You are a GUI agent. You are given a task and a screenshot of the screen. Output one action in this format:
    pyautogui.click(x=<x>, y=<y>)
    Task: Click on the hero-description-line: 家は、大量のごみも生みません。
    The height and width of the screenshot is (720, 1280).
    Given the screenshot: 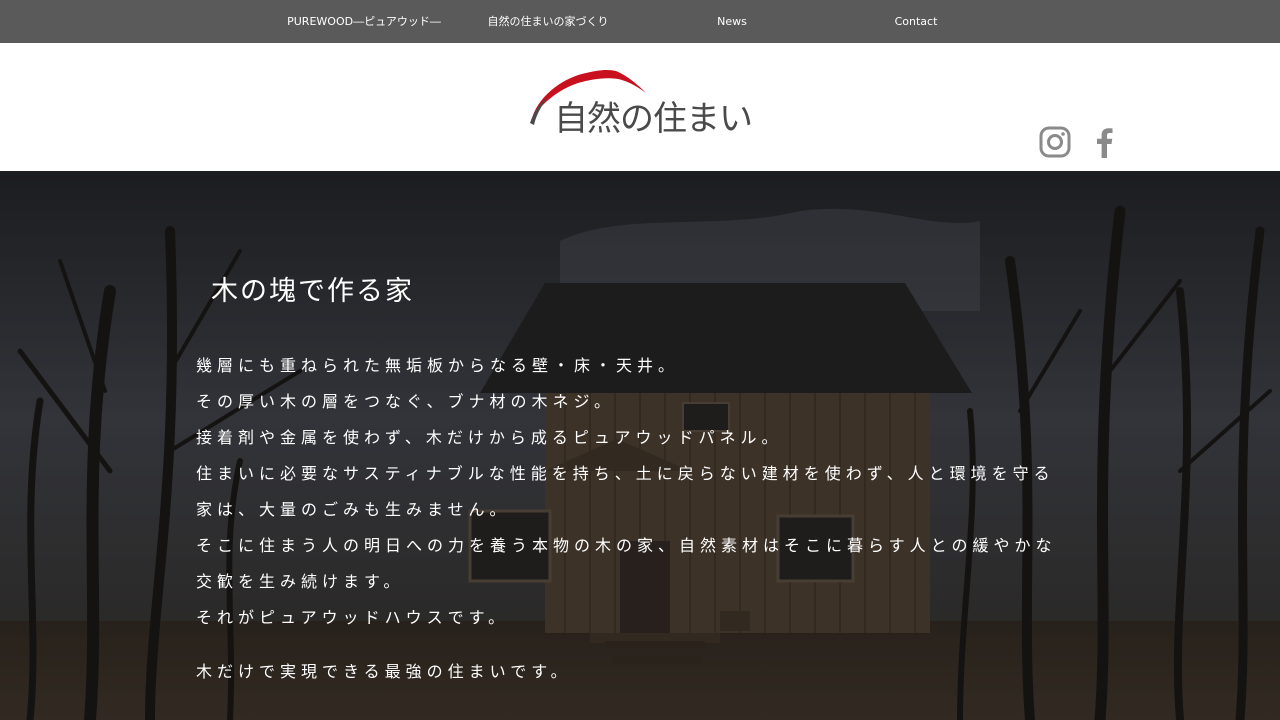 What is the action you would take?
    pyautogui.click(x=353, y=509)
    